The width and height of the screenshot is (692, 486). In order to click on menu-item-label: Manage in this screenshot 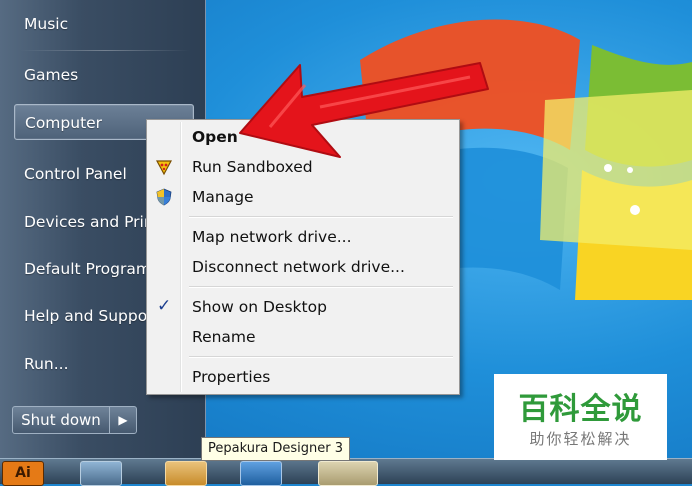, I will do `click(223, 197)`.